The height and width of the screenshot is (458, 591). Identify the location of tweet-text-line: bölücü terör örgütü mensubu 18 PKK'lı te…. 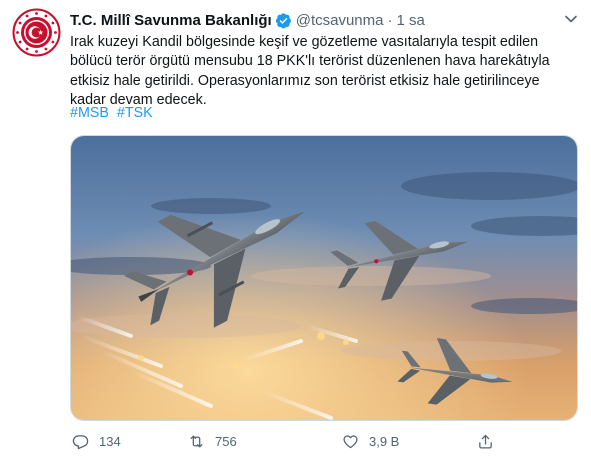
(310, 61).